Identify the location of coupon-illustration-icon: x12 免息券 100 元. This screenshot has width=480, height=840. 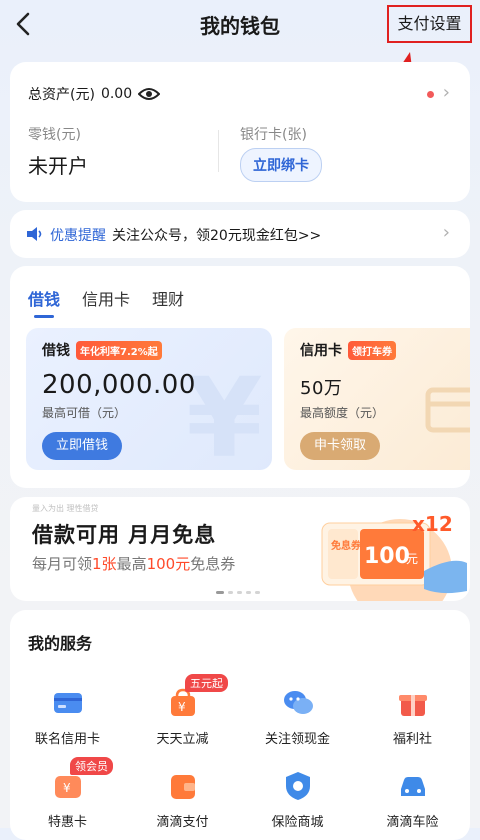
(394, 556).